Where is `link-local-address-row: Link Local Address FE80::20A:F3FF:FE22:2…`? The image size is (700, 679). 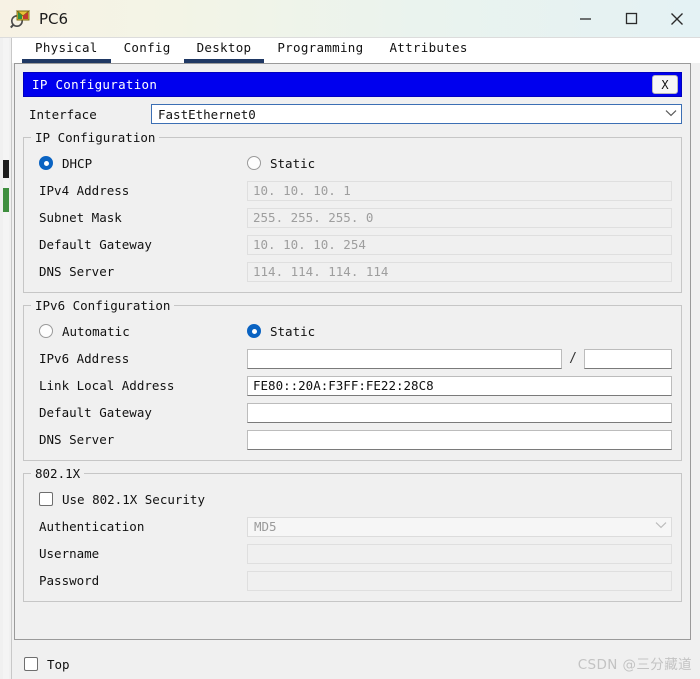 link-local-address-row: Link Local Address FE80::20A:F3FF:FE22:2… is located at coordinates (352, 385).